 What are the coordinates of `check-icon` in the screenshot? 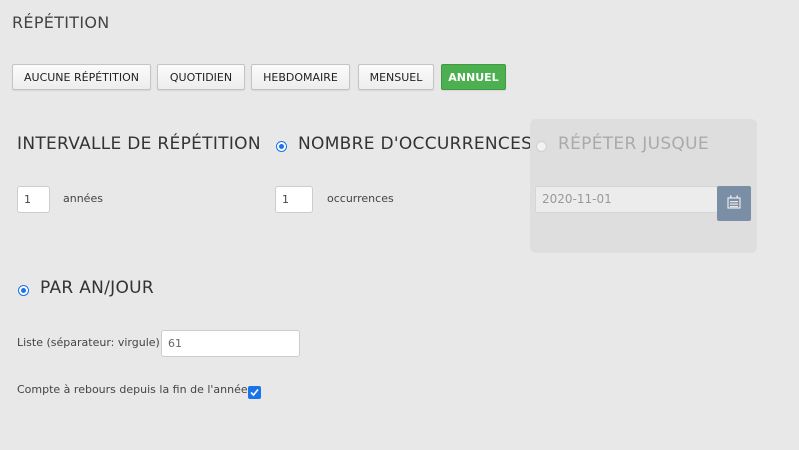 It's located at (254, 392).